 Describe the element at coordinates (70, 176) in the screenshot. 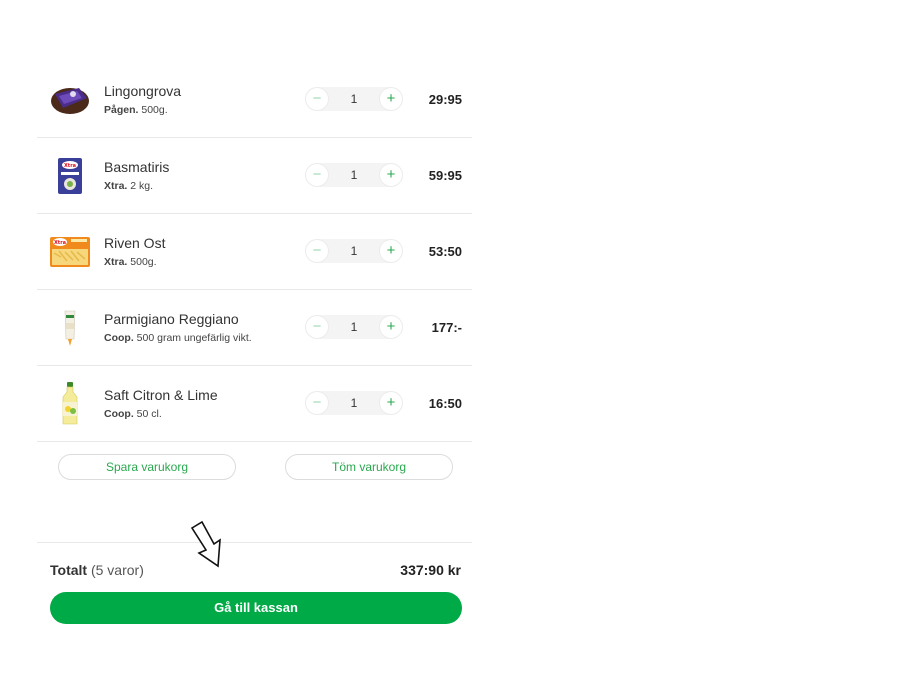

I see `rice-bag-icon: Xtra` at that location.